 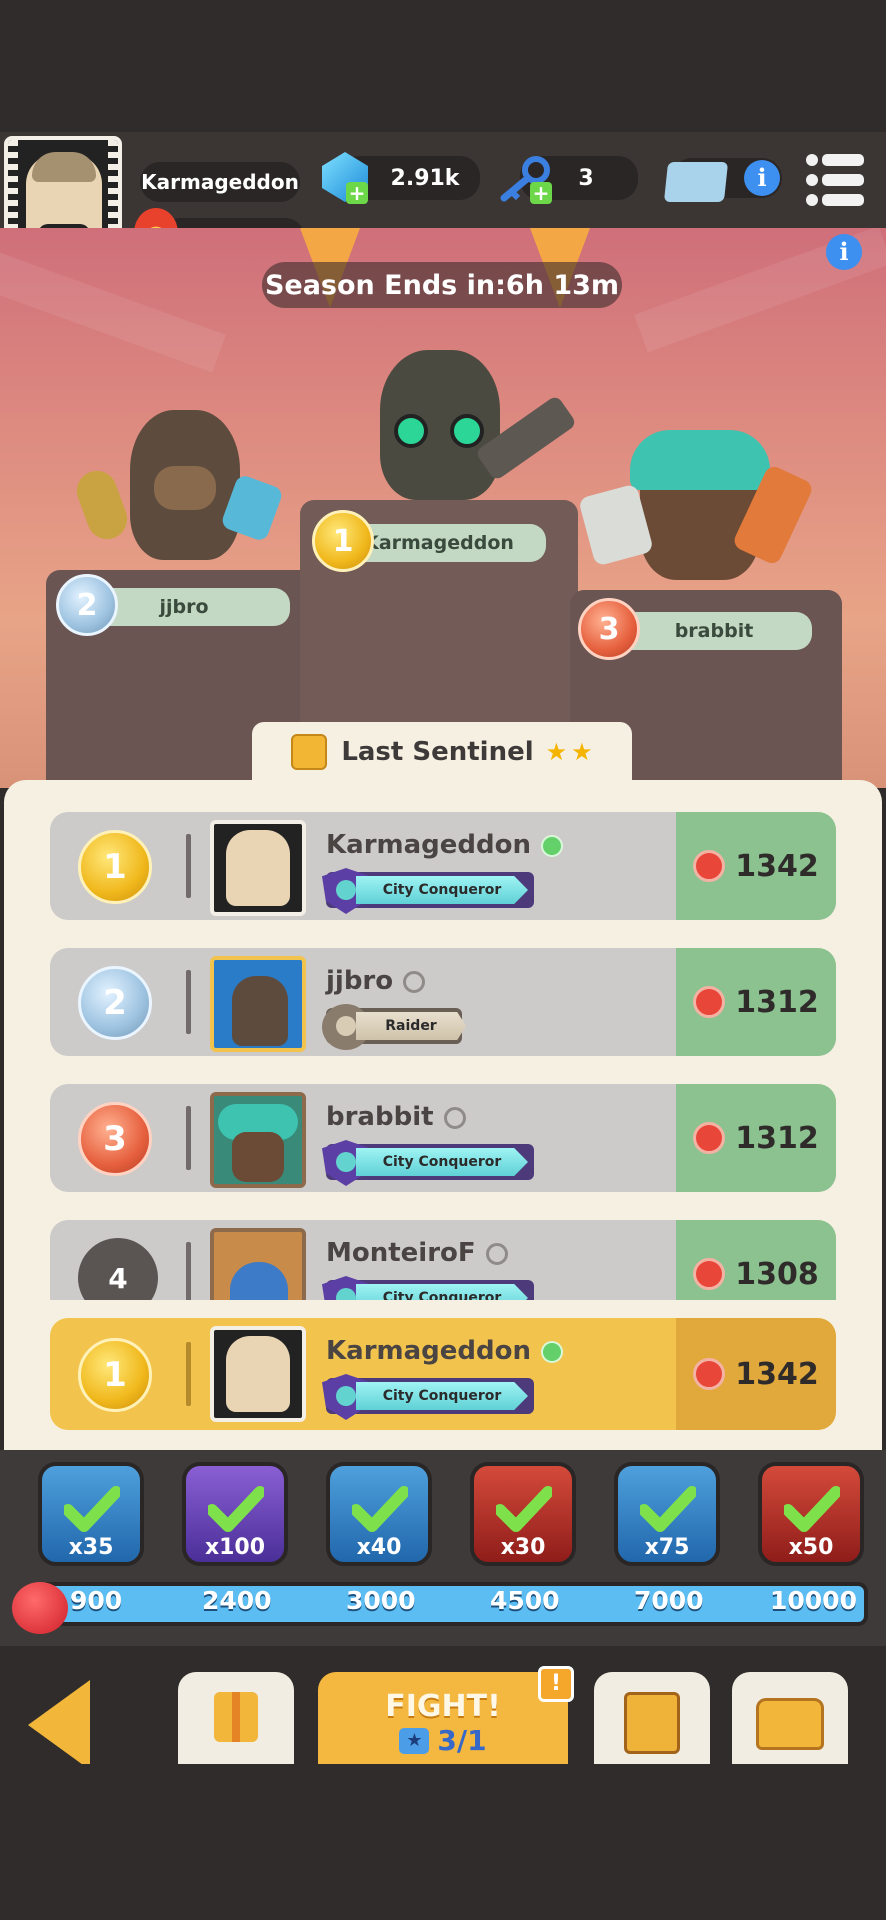 What do you see at coordinates (844, 252) in the screenshot?
I see `season-info-icon: i` at bounding box center [844, 252].